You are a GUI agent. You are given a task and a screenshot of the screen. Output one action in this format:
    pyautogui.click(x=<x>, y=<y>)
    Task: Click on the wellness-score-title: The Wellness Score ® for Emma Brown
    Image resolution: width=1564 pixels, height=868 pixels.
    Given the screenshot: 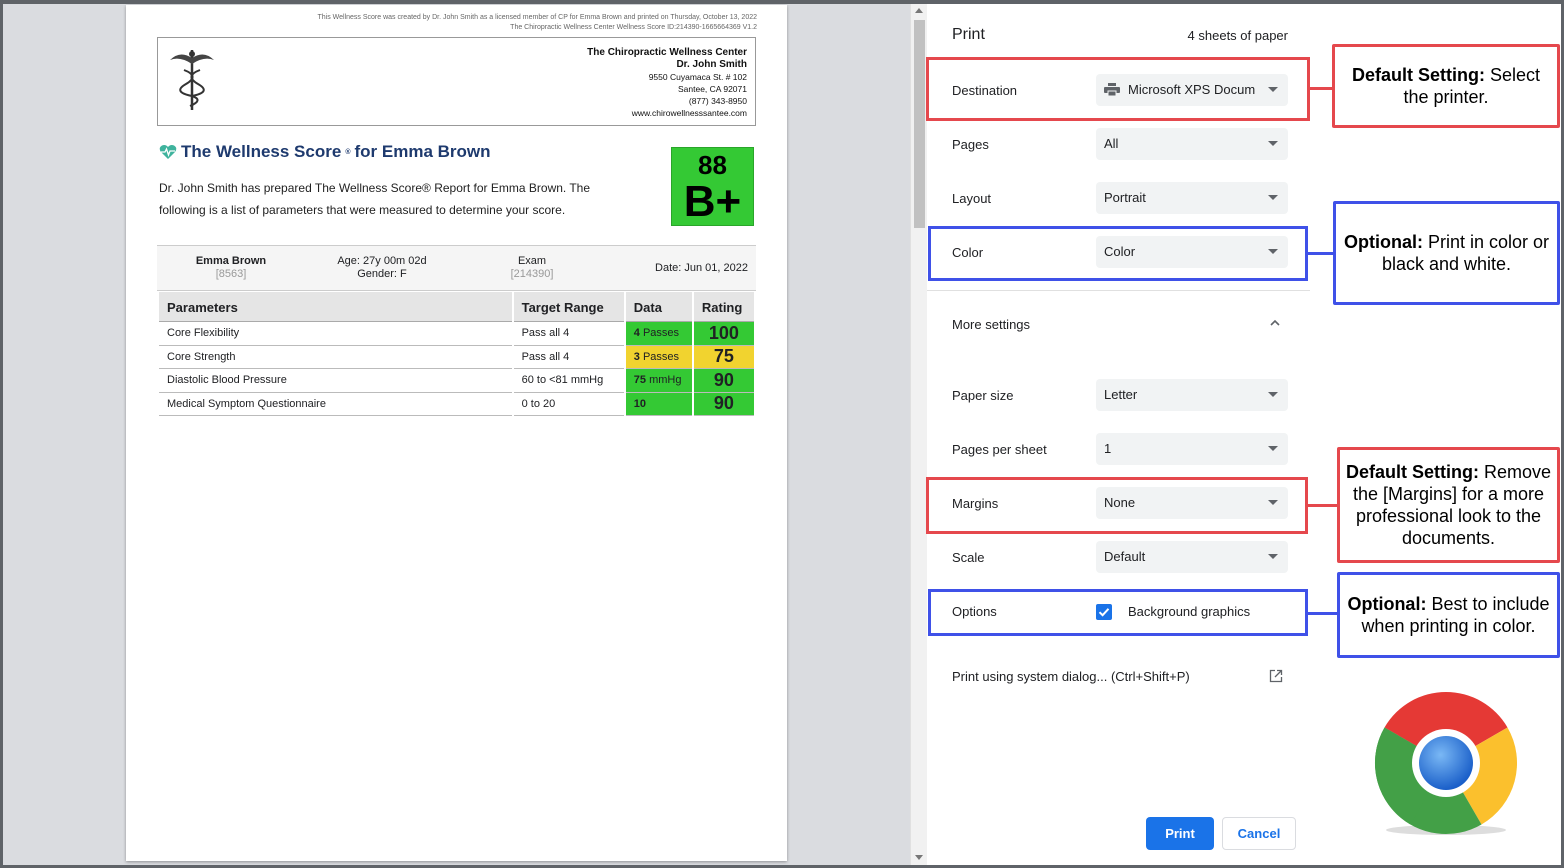 What is the action you would take?
    pyautogui.click(x=325, y=152)
    